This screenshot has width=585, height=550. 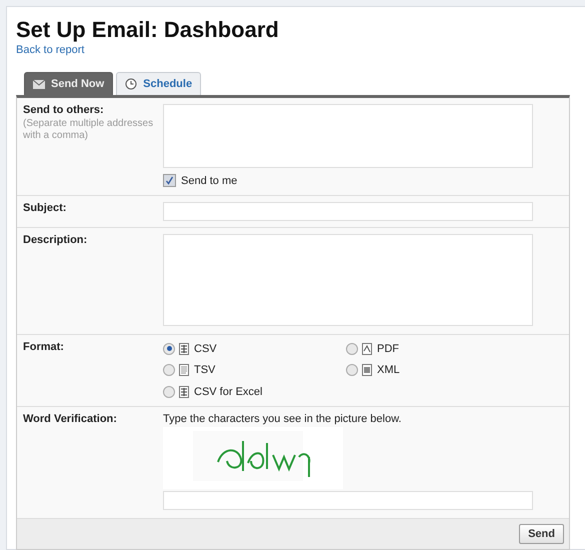 What do you see at coordinates (45, 208) in the screenshot?
I see `field-label: Subject:` at bounding box center [45, 208].